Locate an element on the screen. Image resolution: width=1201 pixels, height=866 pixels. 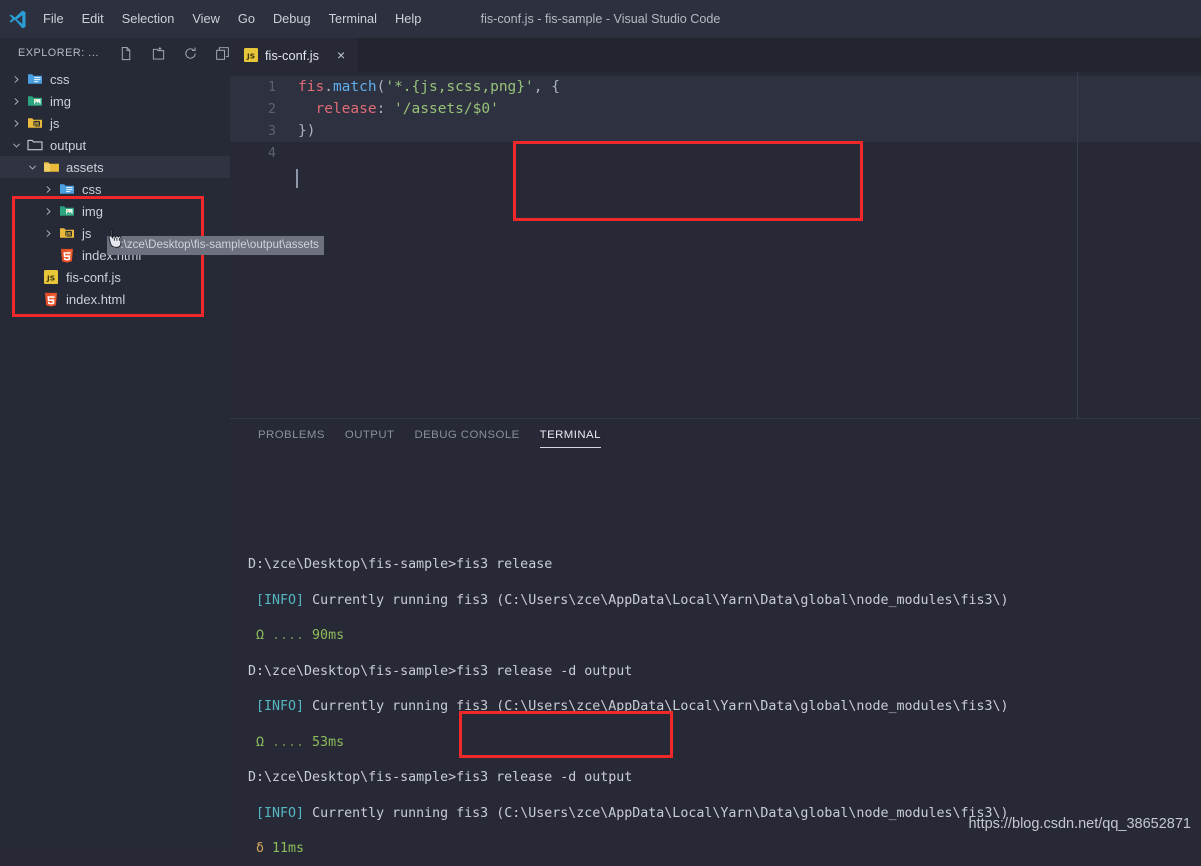
new-file-icon is located at coordinates (127, 53).